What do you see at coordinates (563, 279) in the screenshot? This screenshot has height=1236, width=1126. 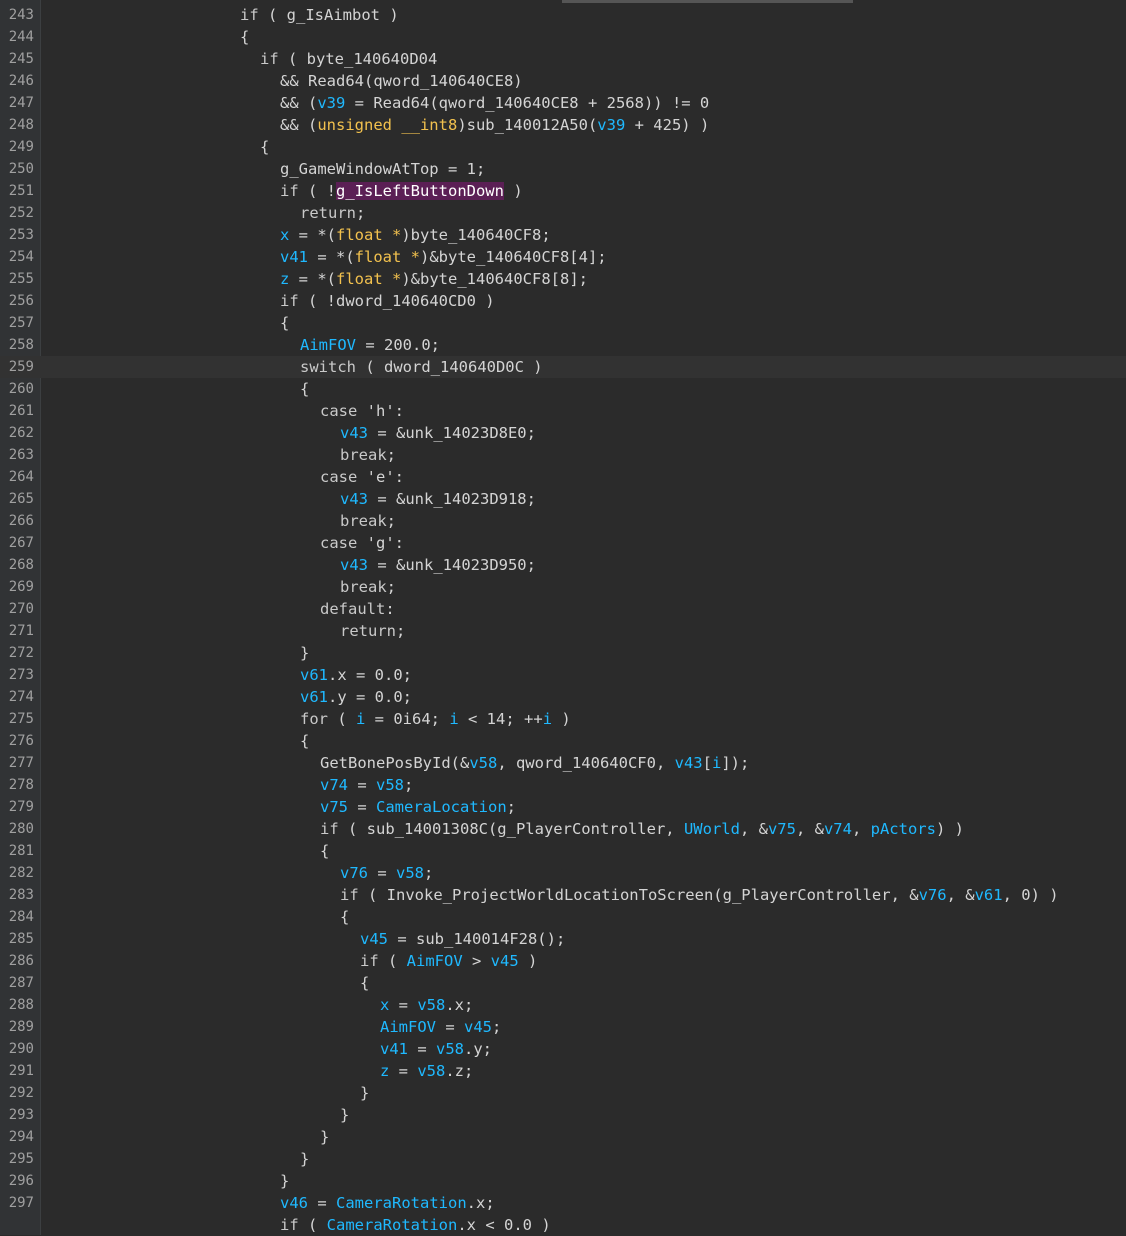 I see `code-line: 255 z = *(float *)&byte_140640CF8[8];` at bounding box center [563, 279].